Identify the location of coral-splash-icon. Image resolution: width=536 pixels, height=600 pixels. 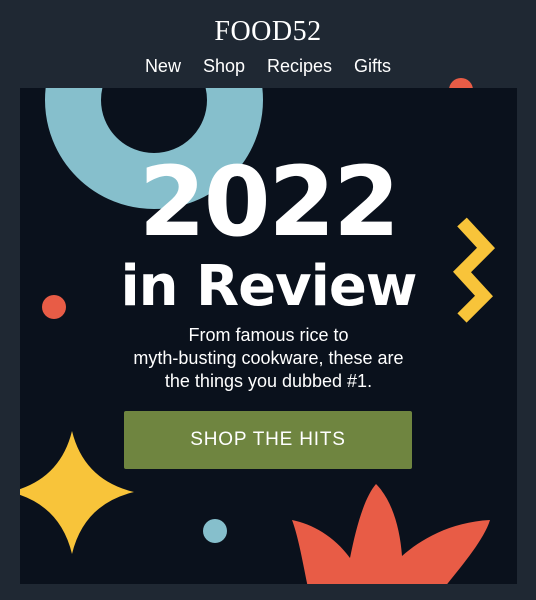
(391, 534).